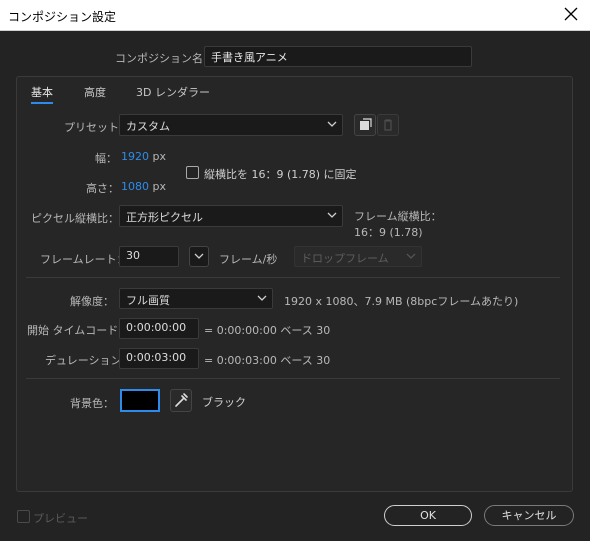 The width and height of the screenshot is (590, 541). I want to click on width-value: 1920, so click(135, 156).